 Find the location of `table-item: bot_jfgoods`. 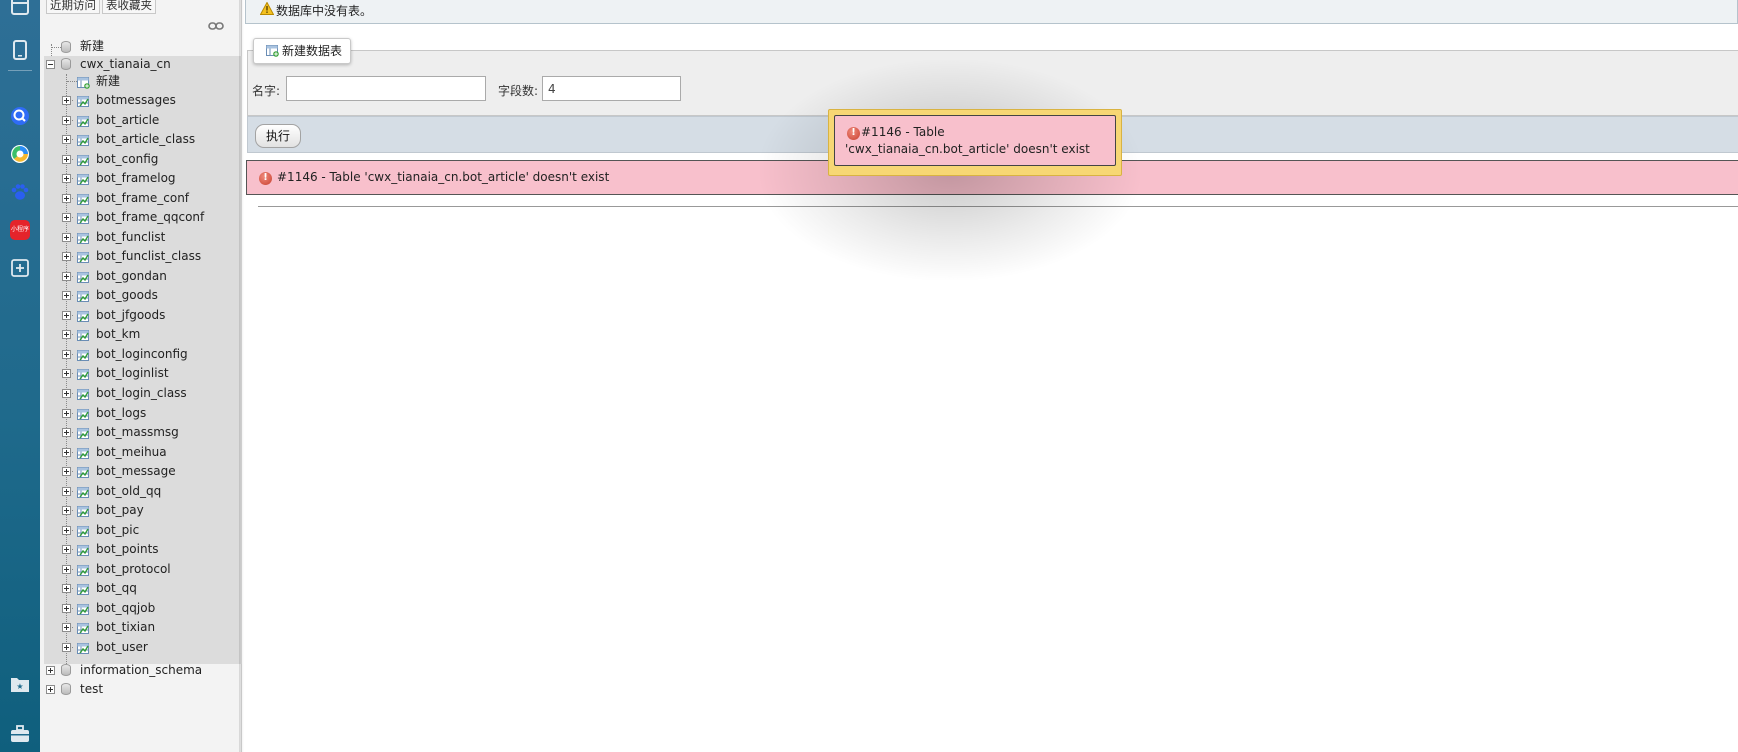

table-item: bot_jfgoods is located at coordinates (140, 315).